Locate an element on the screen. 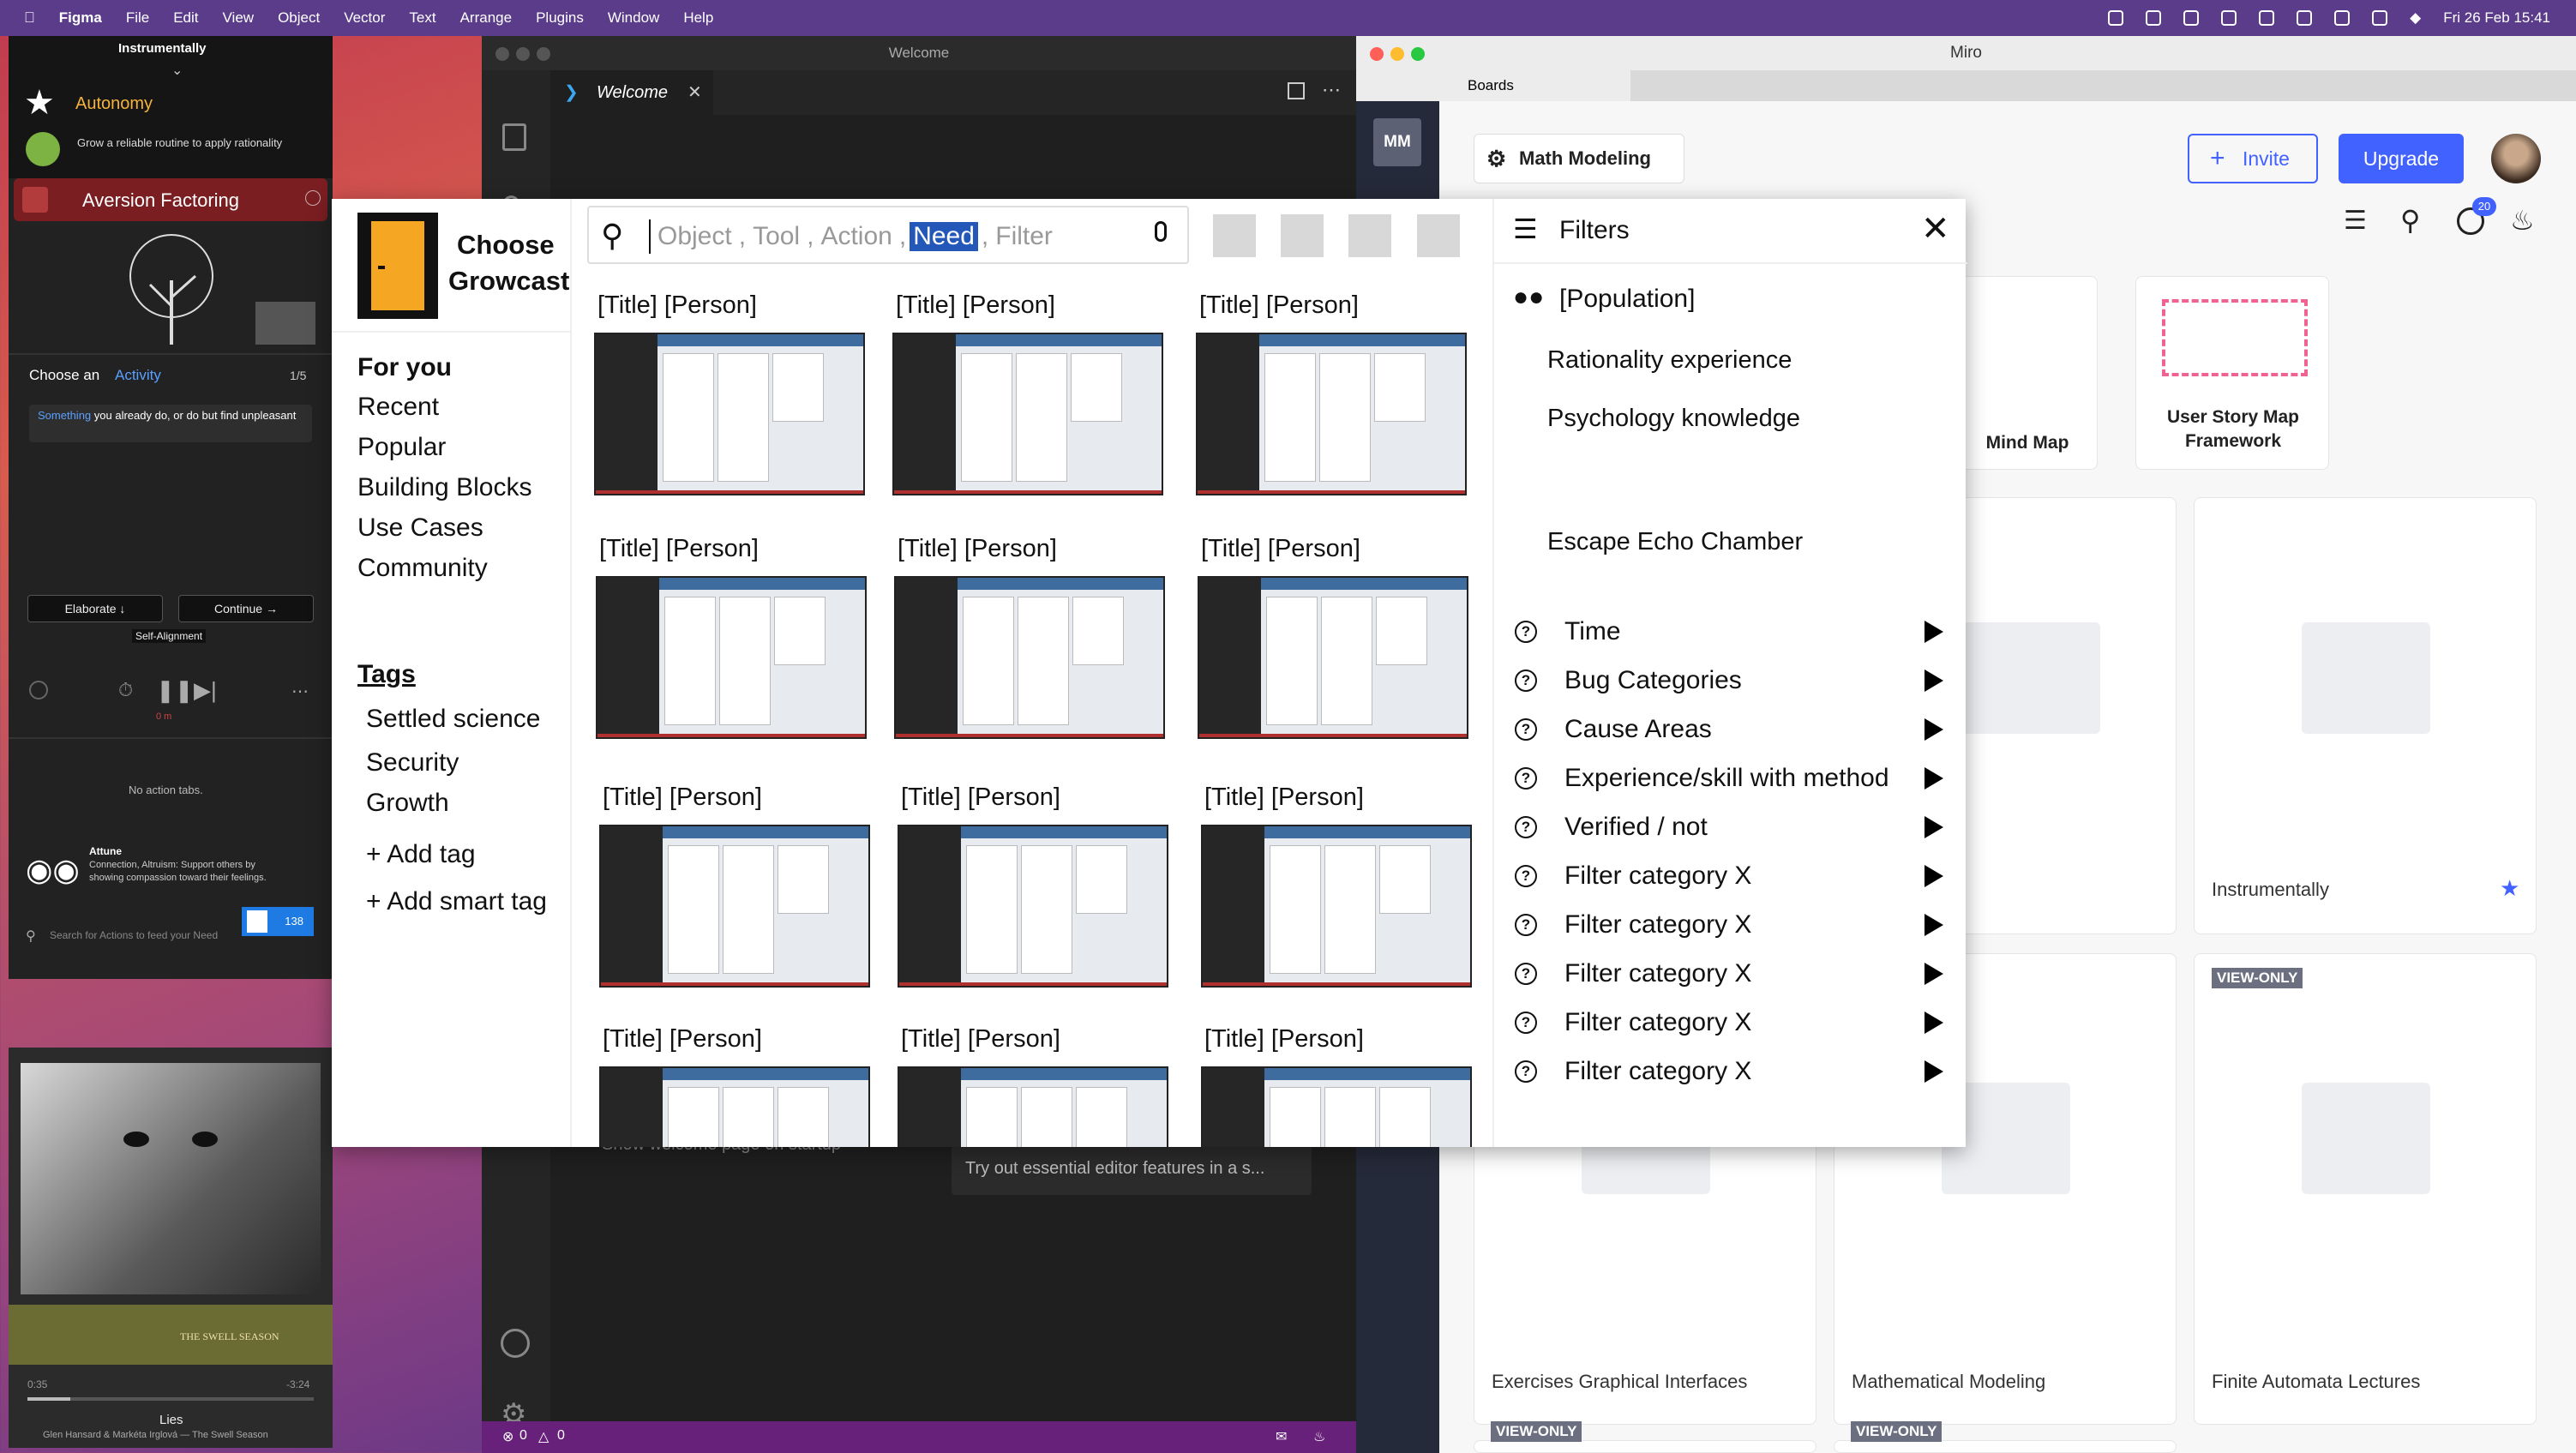 The height and width of the screenshot is (1453, 2576). filter-category-row: ? Experience/skill with method is located at coordinates (1729, 779).